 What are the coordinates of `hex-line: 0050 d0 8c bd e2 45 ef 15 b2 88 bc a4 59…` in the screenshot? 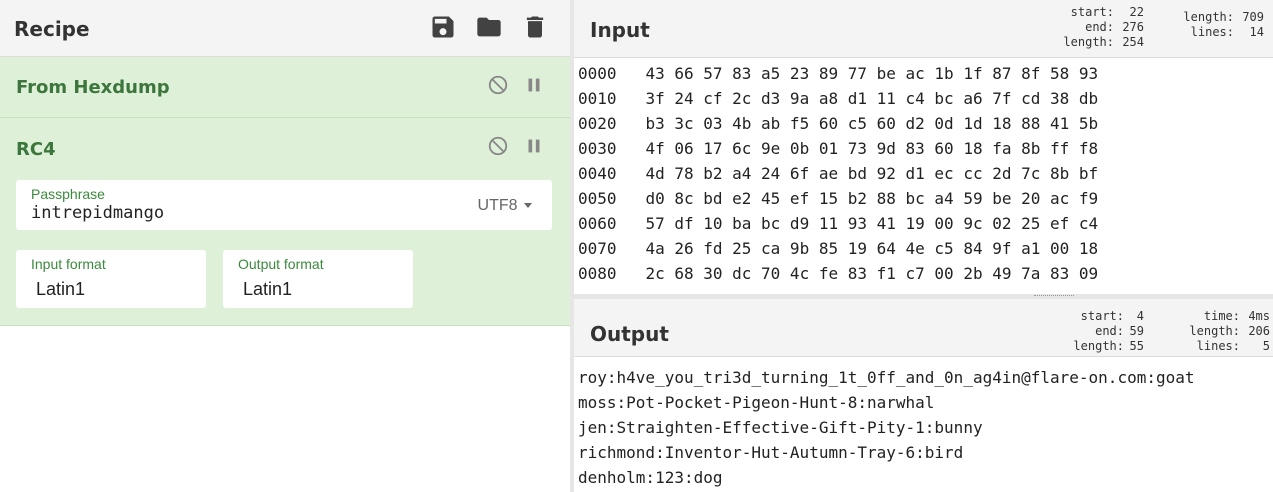 It's located at (925, 198).